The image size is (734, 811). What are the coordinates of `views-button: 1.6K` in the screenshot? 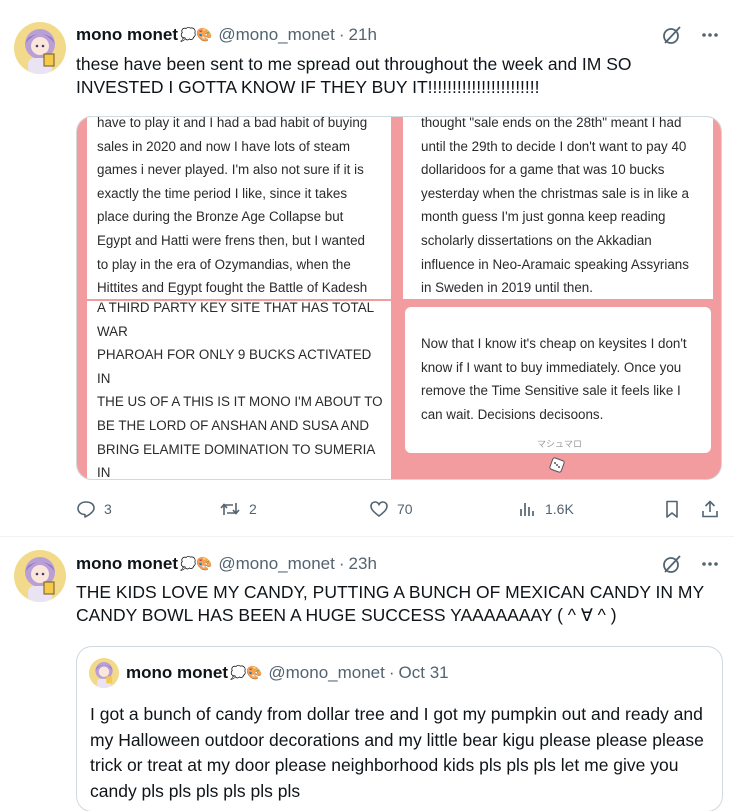 It's located at (545, 509).